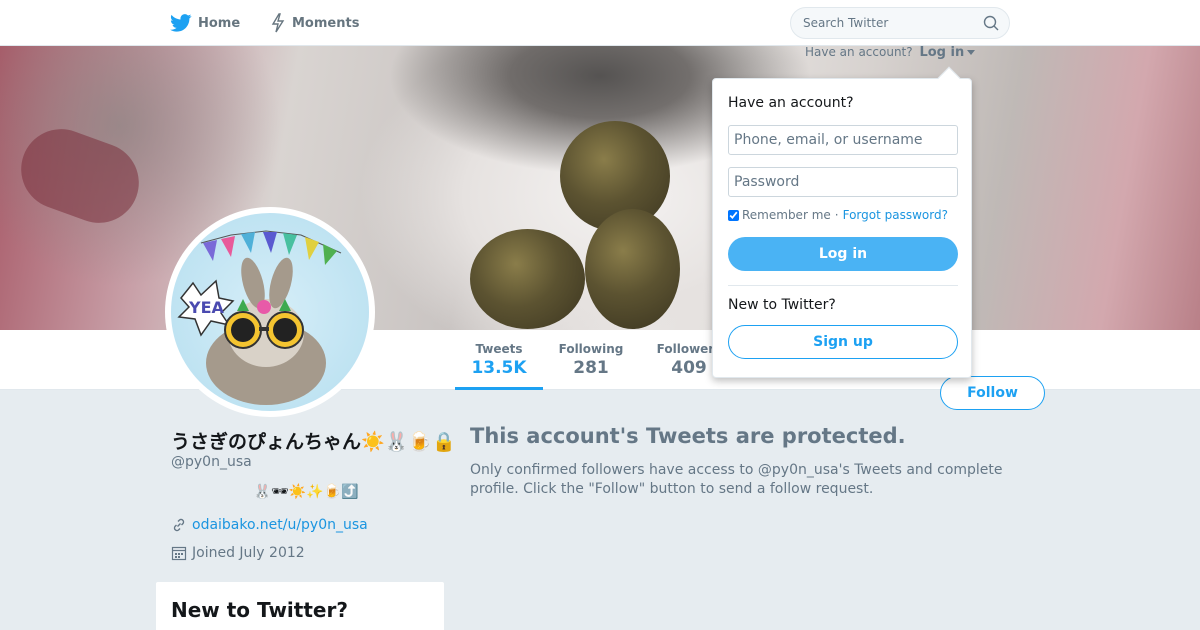 The height and width of the screenshot is (630, 1200). What do you see at coordinates (280, 525) in the screenshot?
I see `profile-website-link: odaibako.net/u/py0n_usa` at bounding box center [280, 525].